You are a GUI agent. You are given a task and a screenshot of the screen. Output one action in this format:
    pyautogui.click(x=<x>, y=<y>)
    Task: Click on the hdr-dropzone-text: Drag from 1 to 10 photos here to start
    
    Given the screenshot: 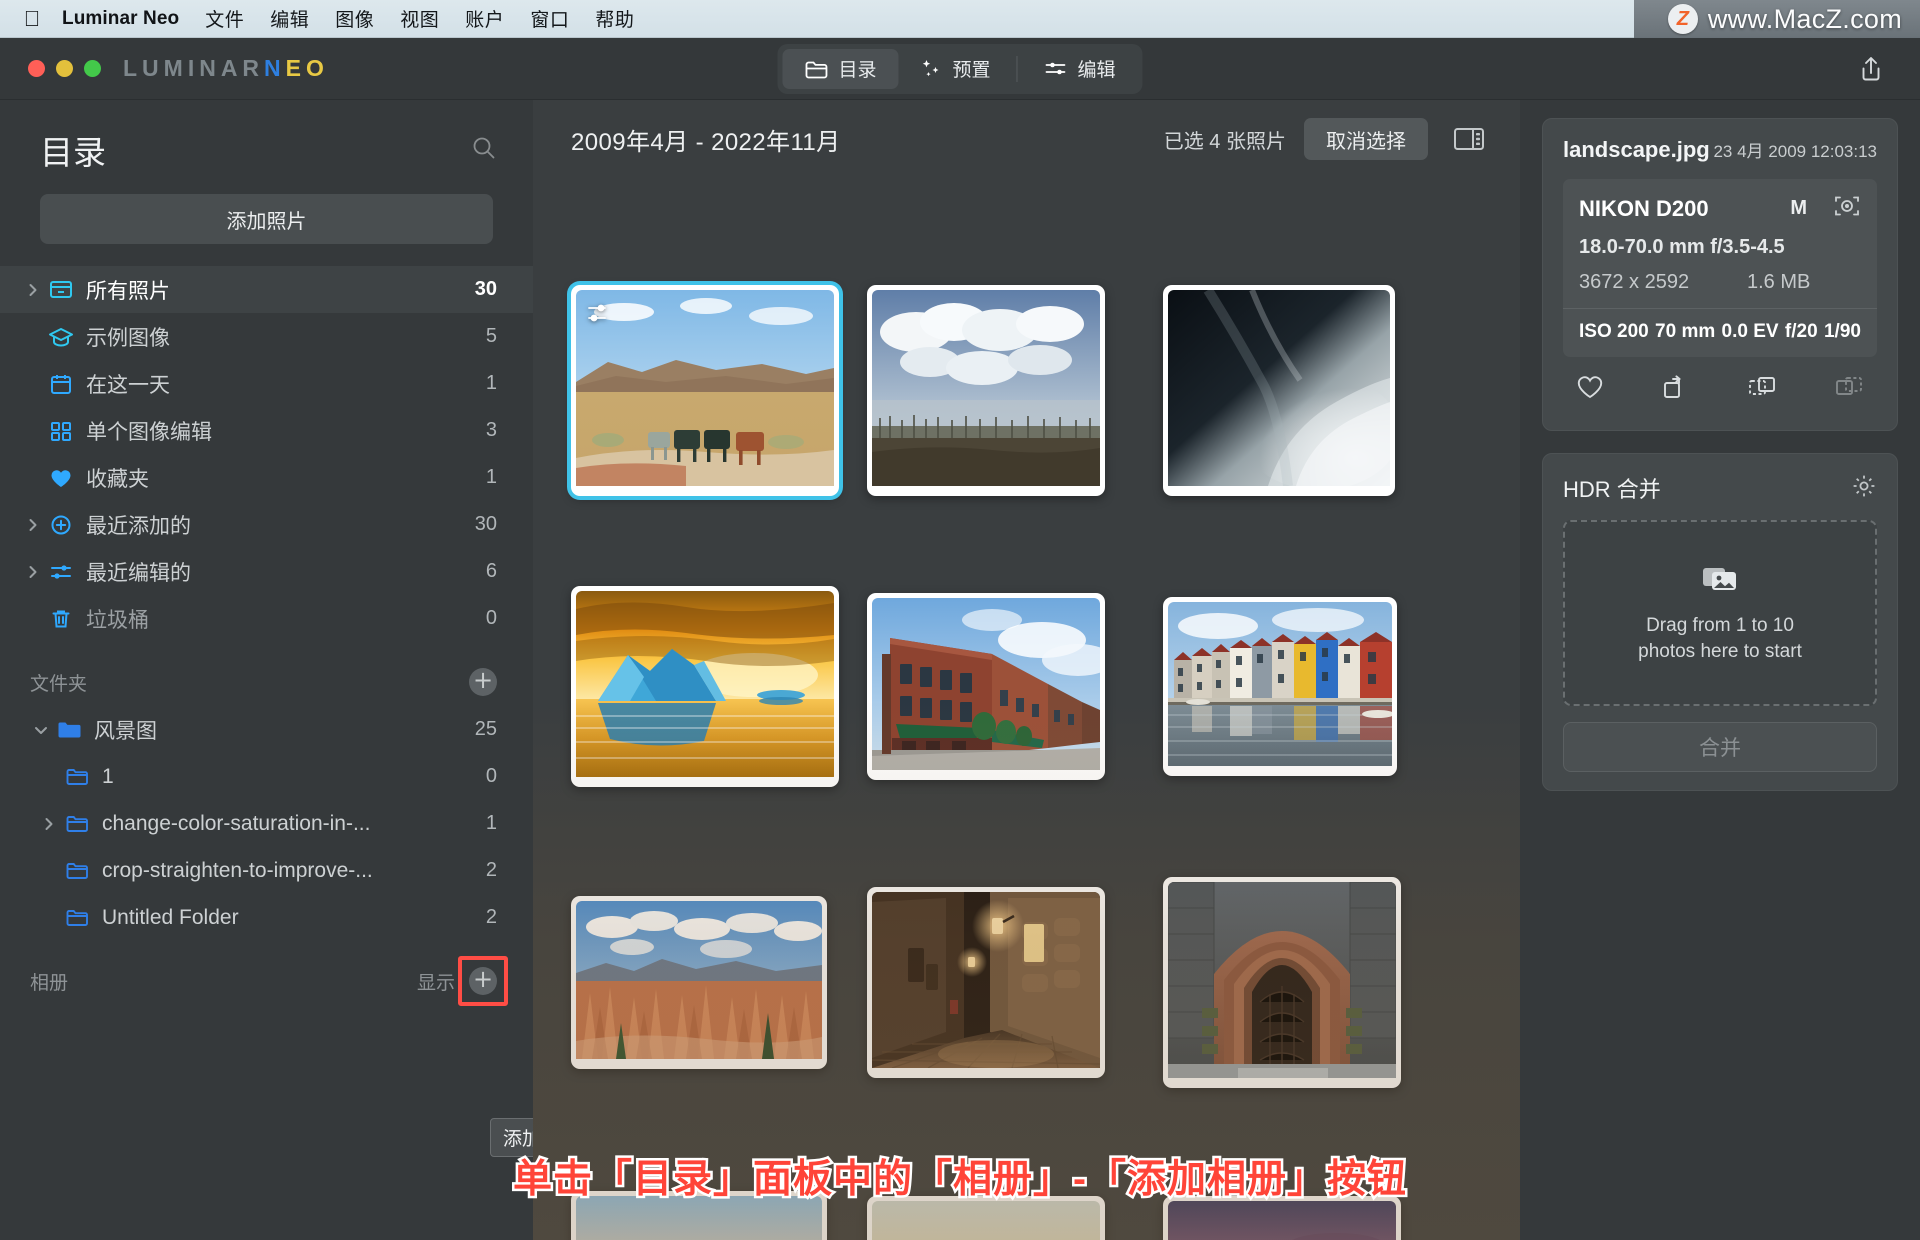 What is the action you would take?
    pyautogui.click(x=1720, y=638)
    